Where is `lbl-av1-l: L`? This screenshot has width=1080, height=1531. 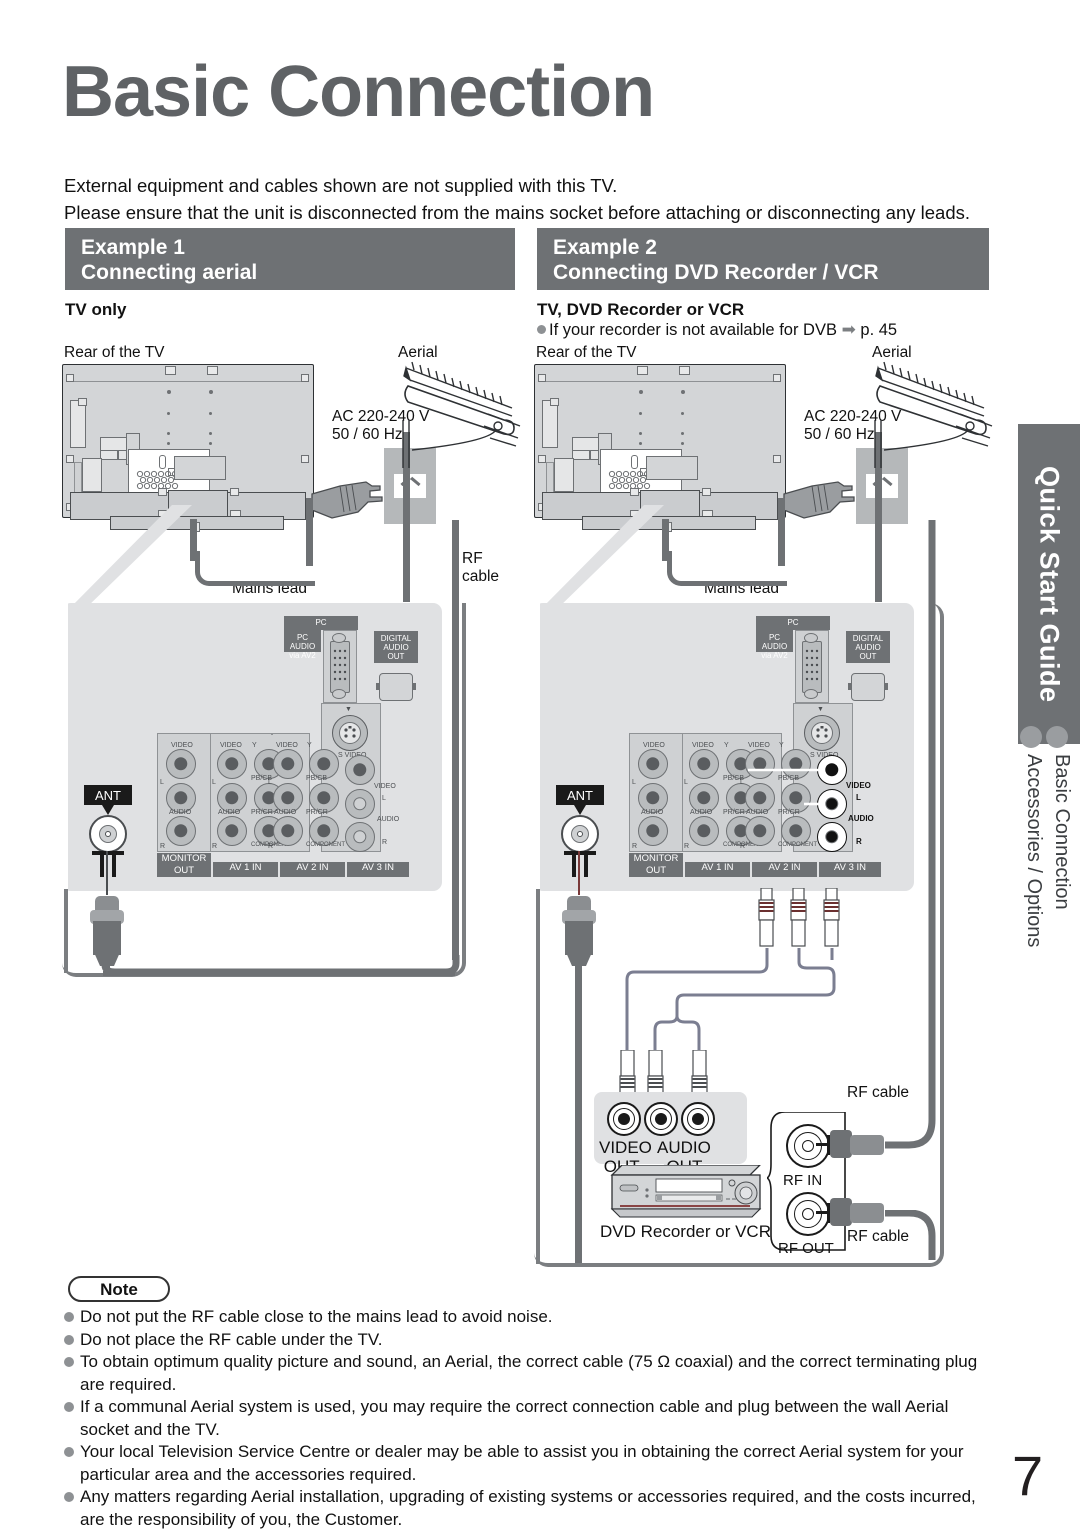
lbl-av1-l: L is located at coordinates (214, 782).